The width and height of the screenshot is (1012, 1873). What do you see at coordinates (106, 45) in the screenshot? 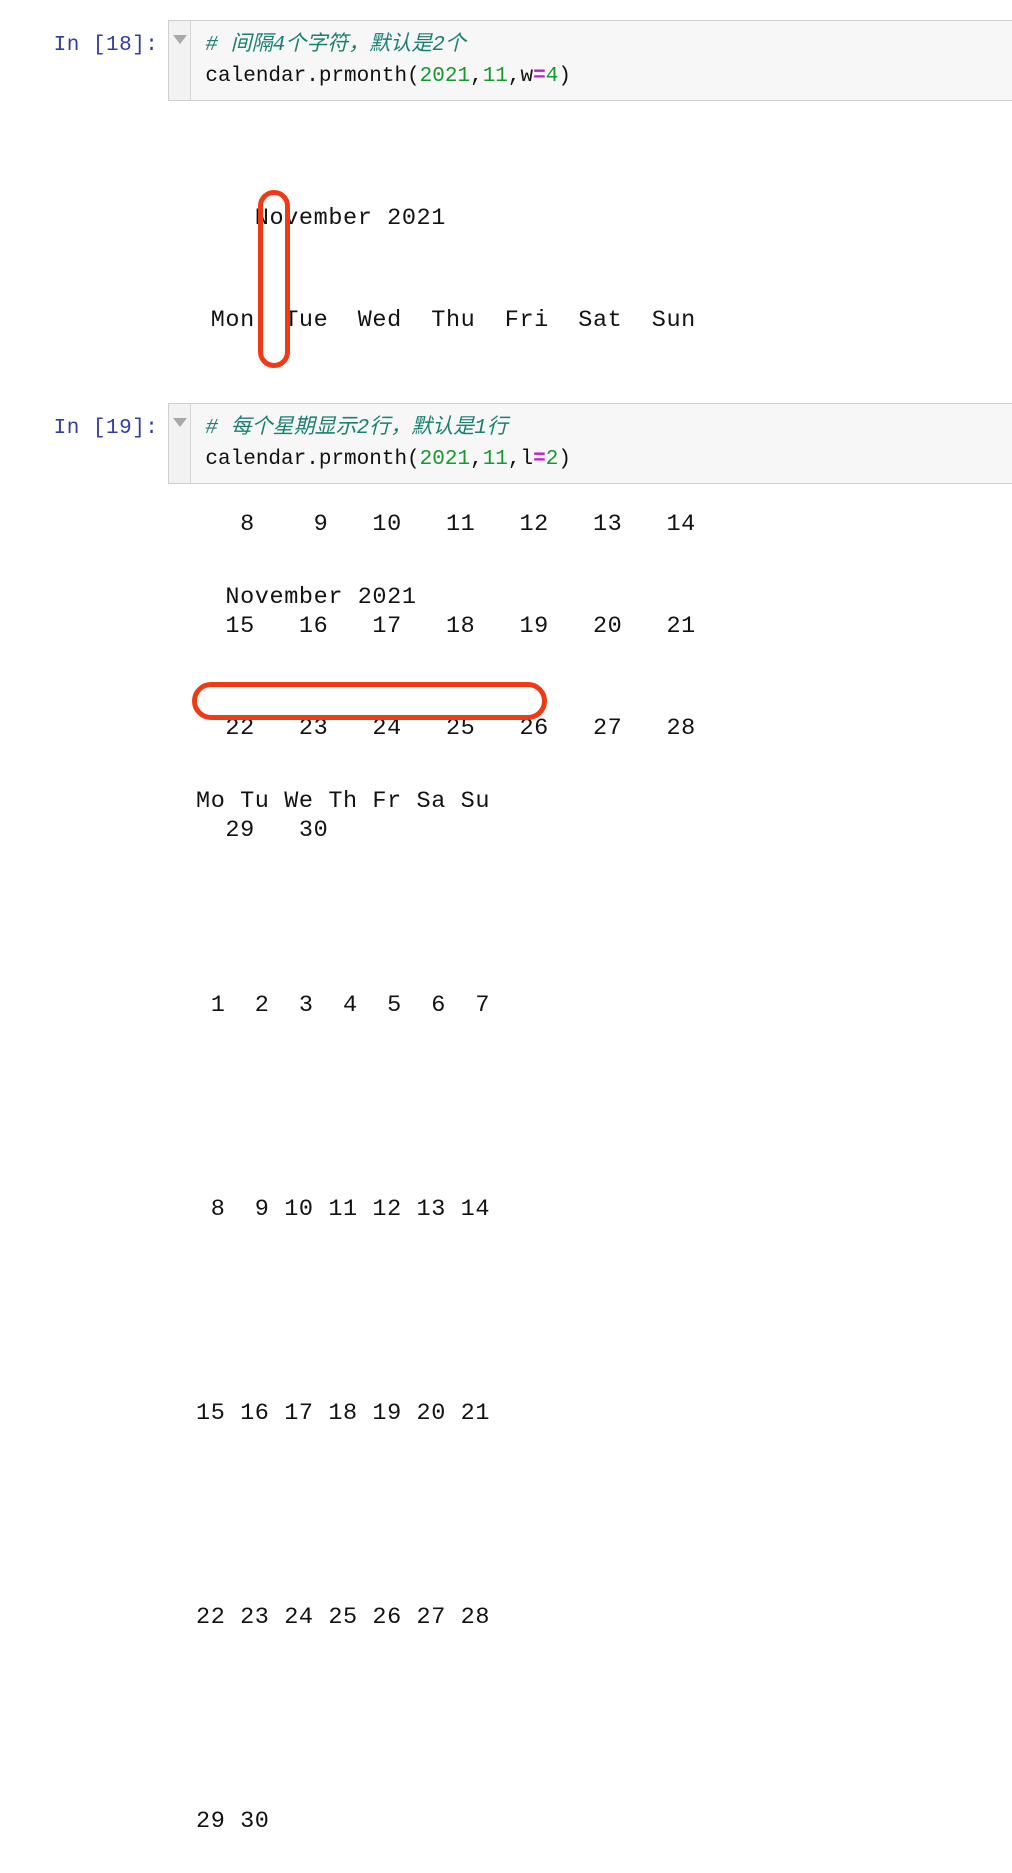
I see `cell-prompt-in-18: In [18]:` at bounding box center [106, 45].